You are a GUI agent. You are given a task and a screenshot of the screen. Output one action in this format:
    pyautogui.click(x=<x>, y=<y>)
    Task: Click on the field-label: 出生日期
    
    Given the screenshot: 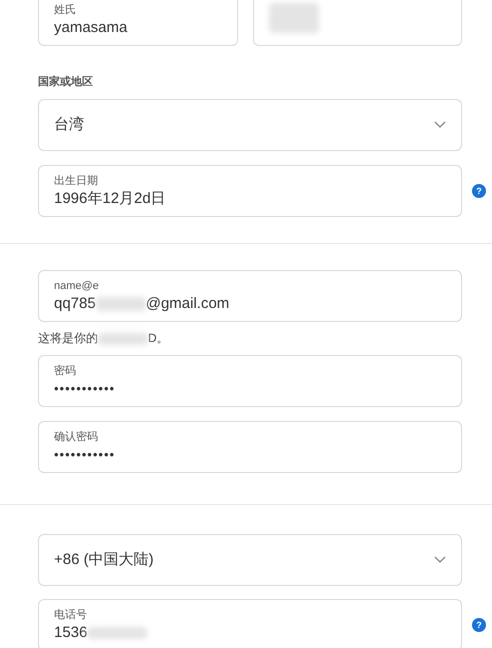 What is the action you would take?
    pyautogui.click(x=76, y=181)
    